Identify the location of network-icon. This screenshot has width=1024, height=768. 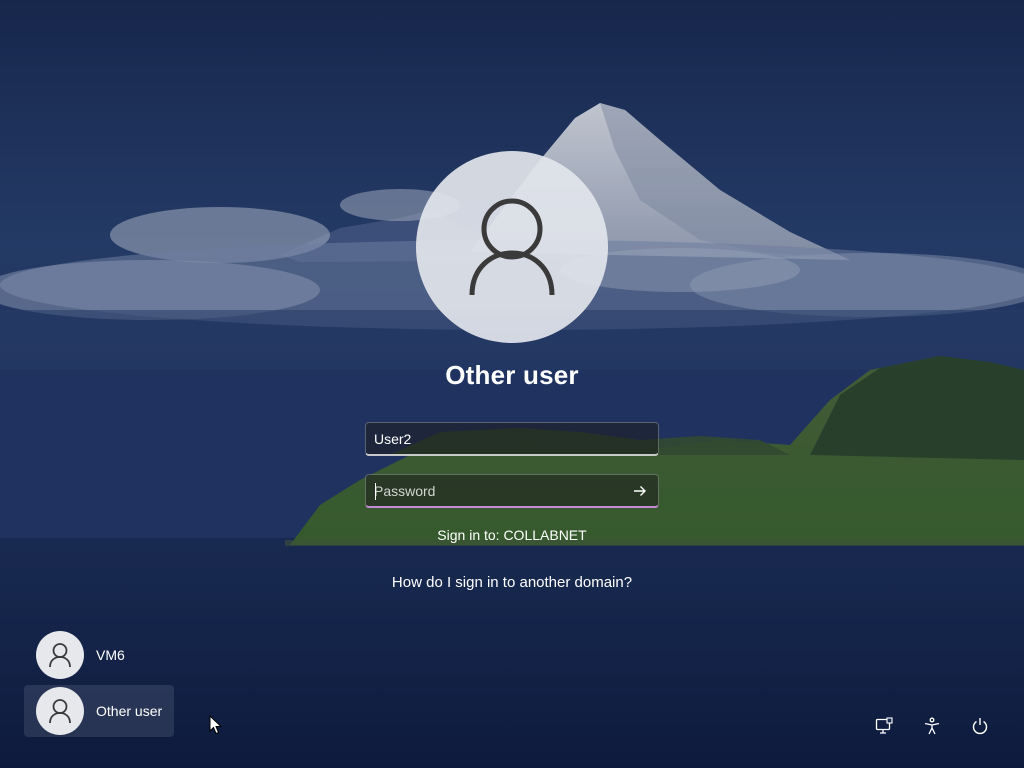
(884, 725).